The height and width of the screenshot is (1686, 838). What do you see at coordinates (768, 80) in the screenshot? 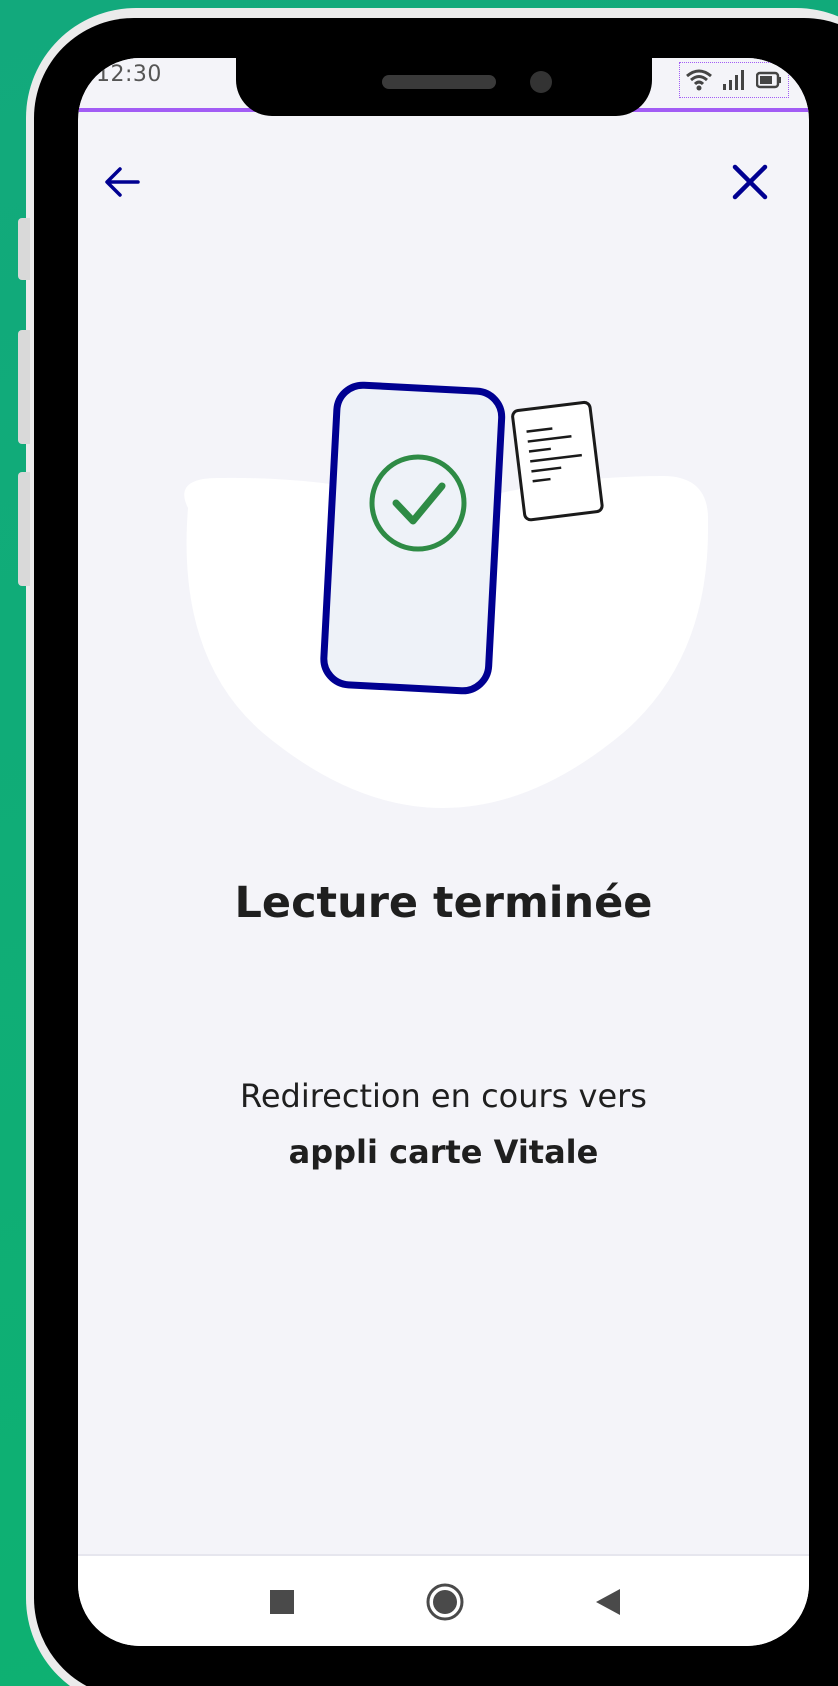
I see `battery-icon` at bounding box center [768, 80].